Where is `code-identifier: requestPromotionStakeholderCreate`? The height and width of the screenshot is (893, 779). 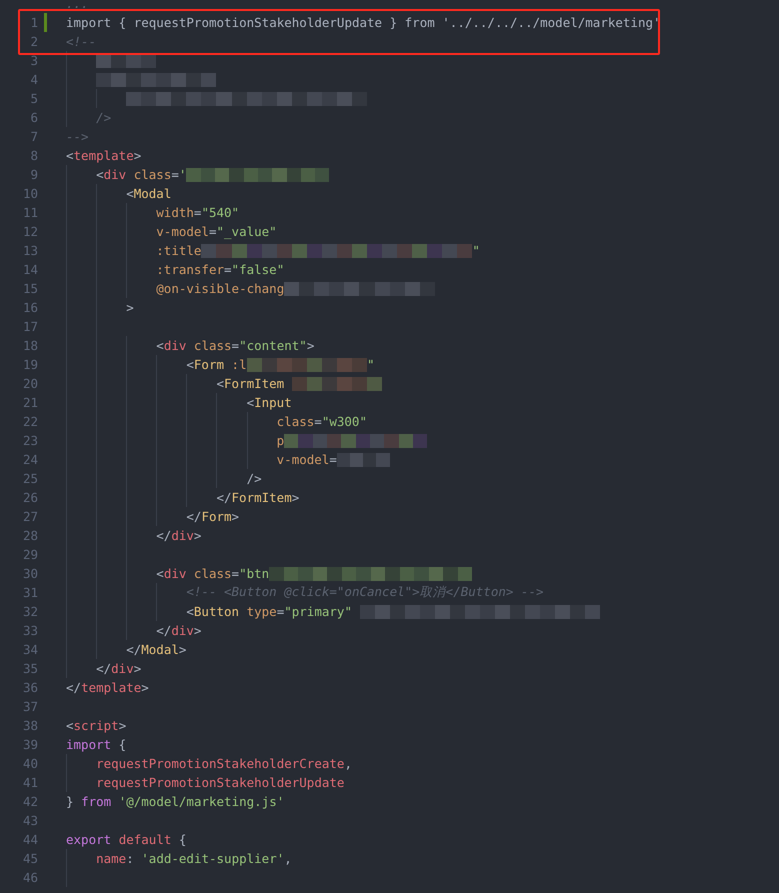 code-identifier: requestPromotionStakeholderCreate is located at coordinates (220, 763).